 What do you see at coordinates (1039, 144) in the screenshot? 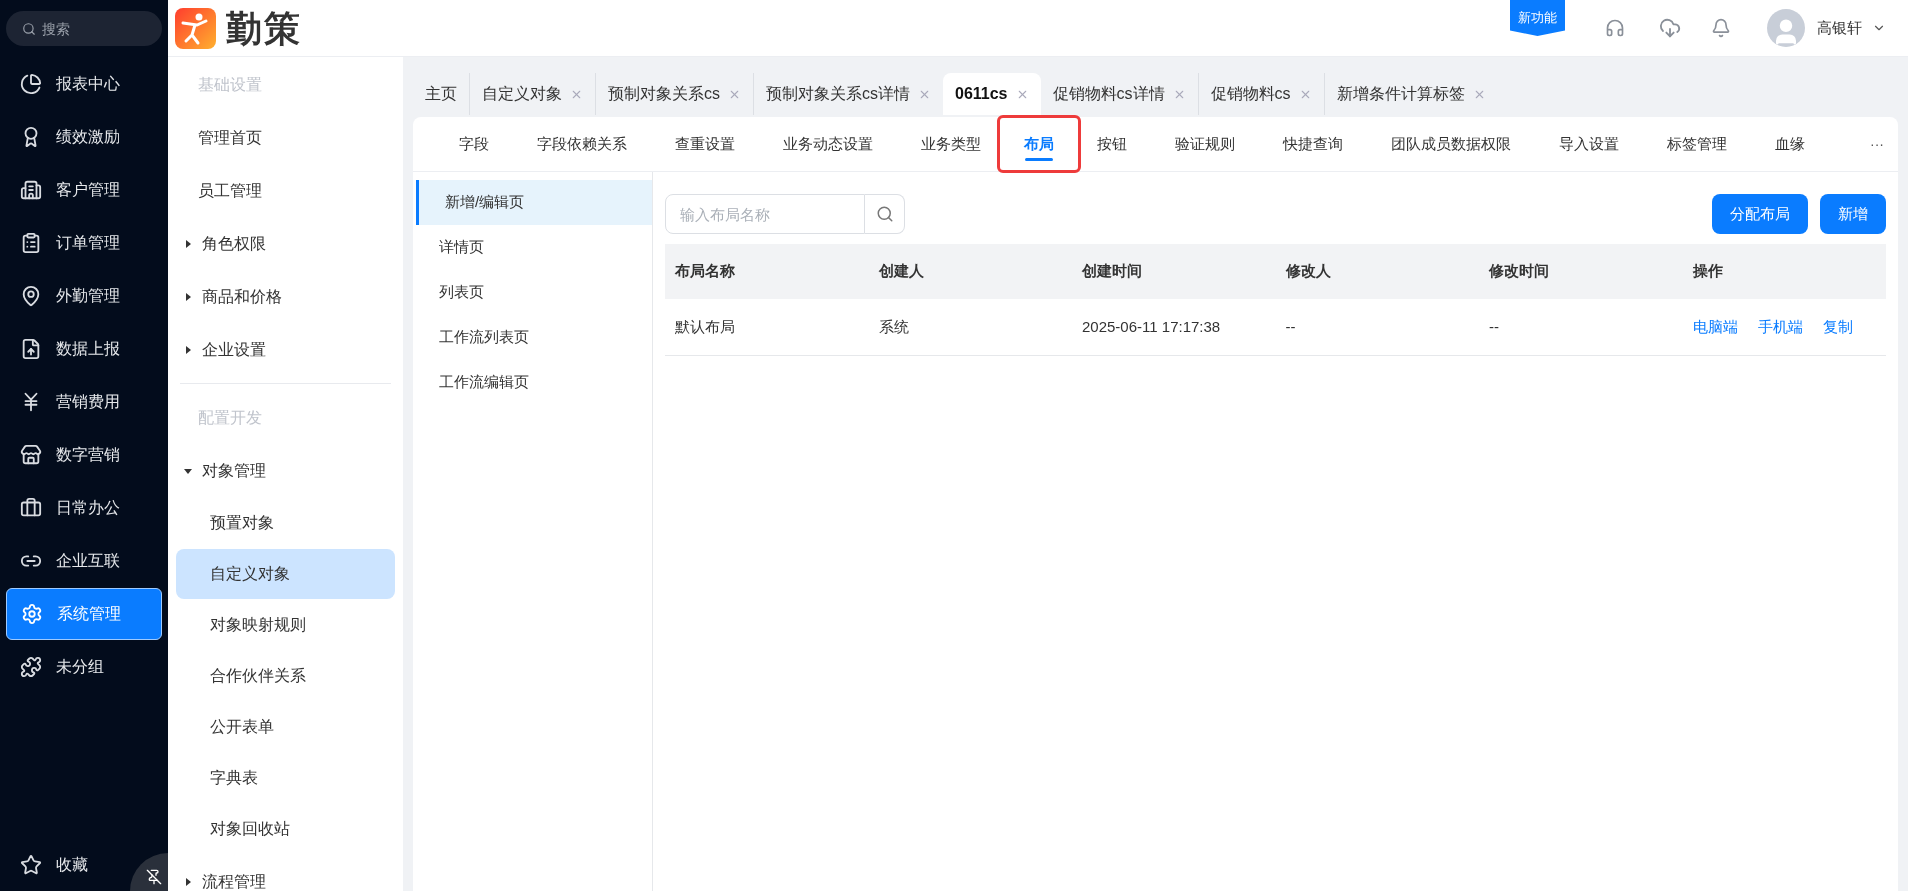
I see `sub-tab: 布局` at bounding box center [1039, 144].